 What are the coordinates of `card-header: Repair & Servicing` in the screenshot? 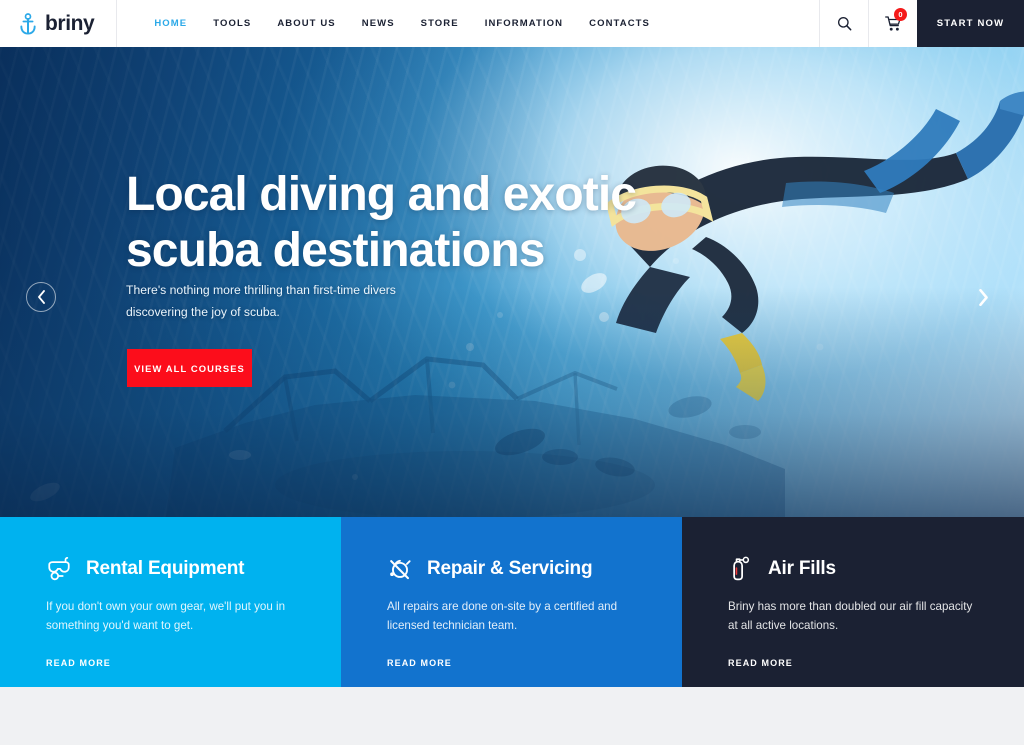 It's located at (511, 569).